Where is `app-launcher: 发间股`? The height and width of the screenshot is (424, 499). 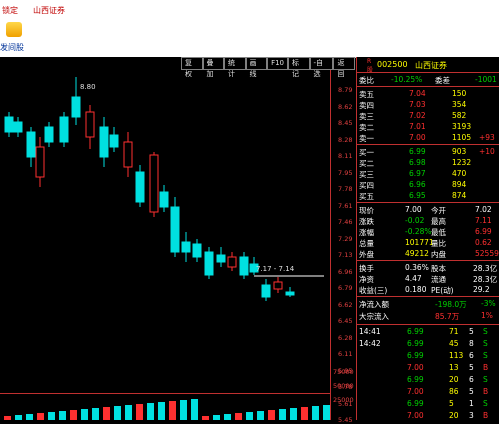
app-launcher: 发间股 is located at coordinates (249, 38).